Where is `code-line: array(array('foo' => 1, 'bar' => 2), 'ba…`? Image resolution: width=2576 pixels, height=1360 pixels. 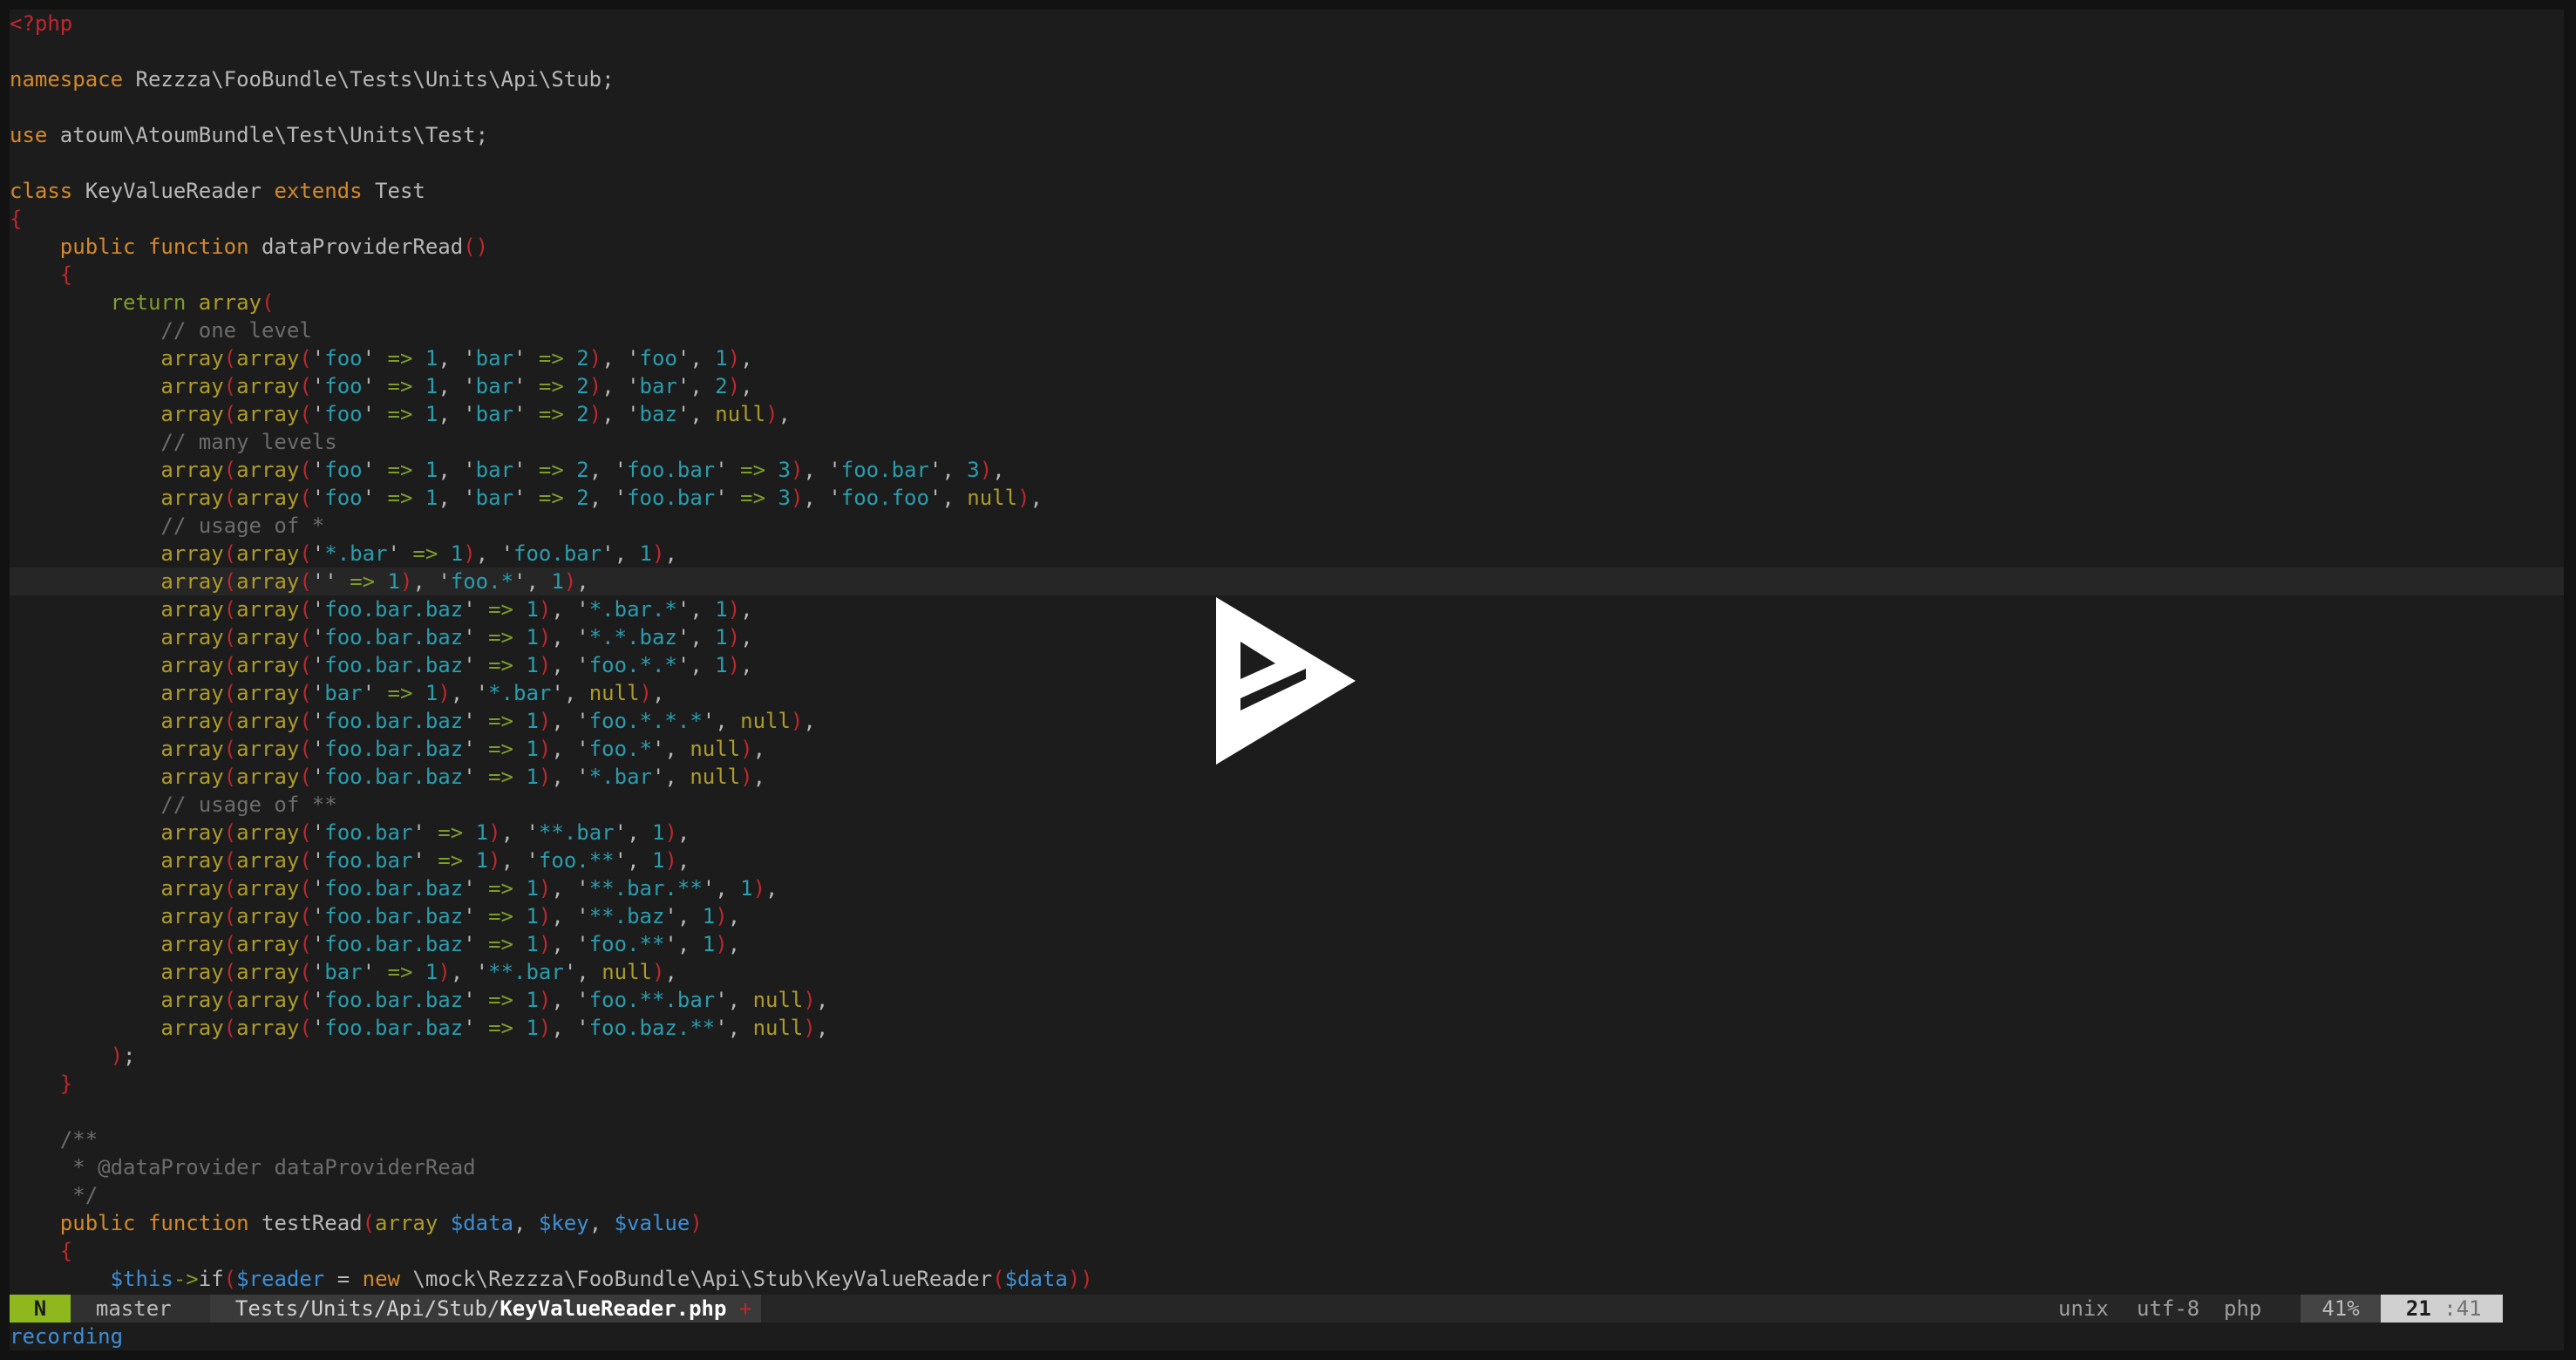
code-line: array(array('foo' => 1, 'bar' => 2), 'ba… is located at coordinates (1287, 386).